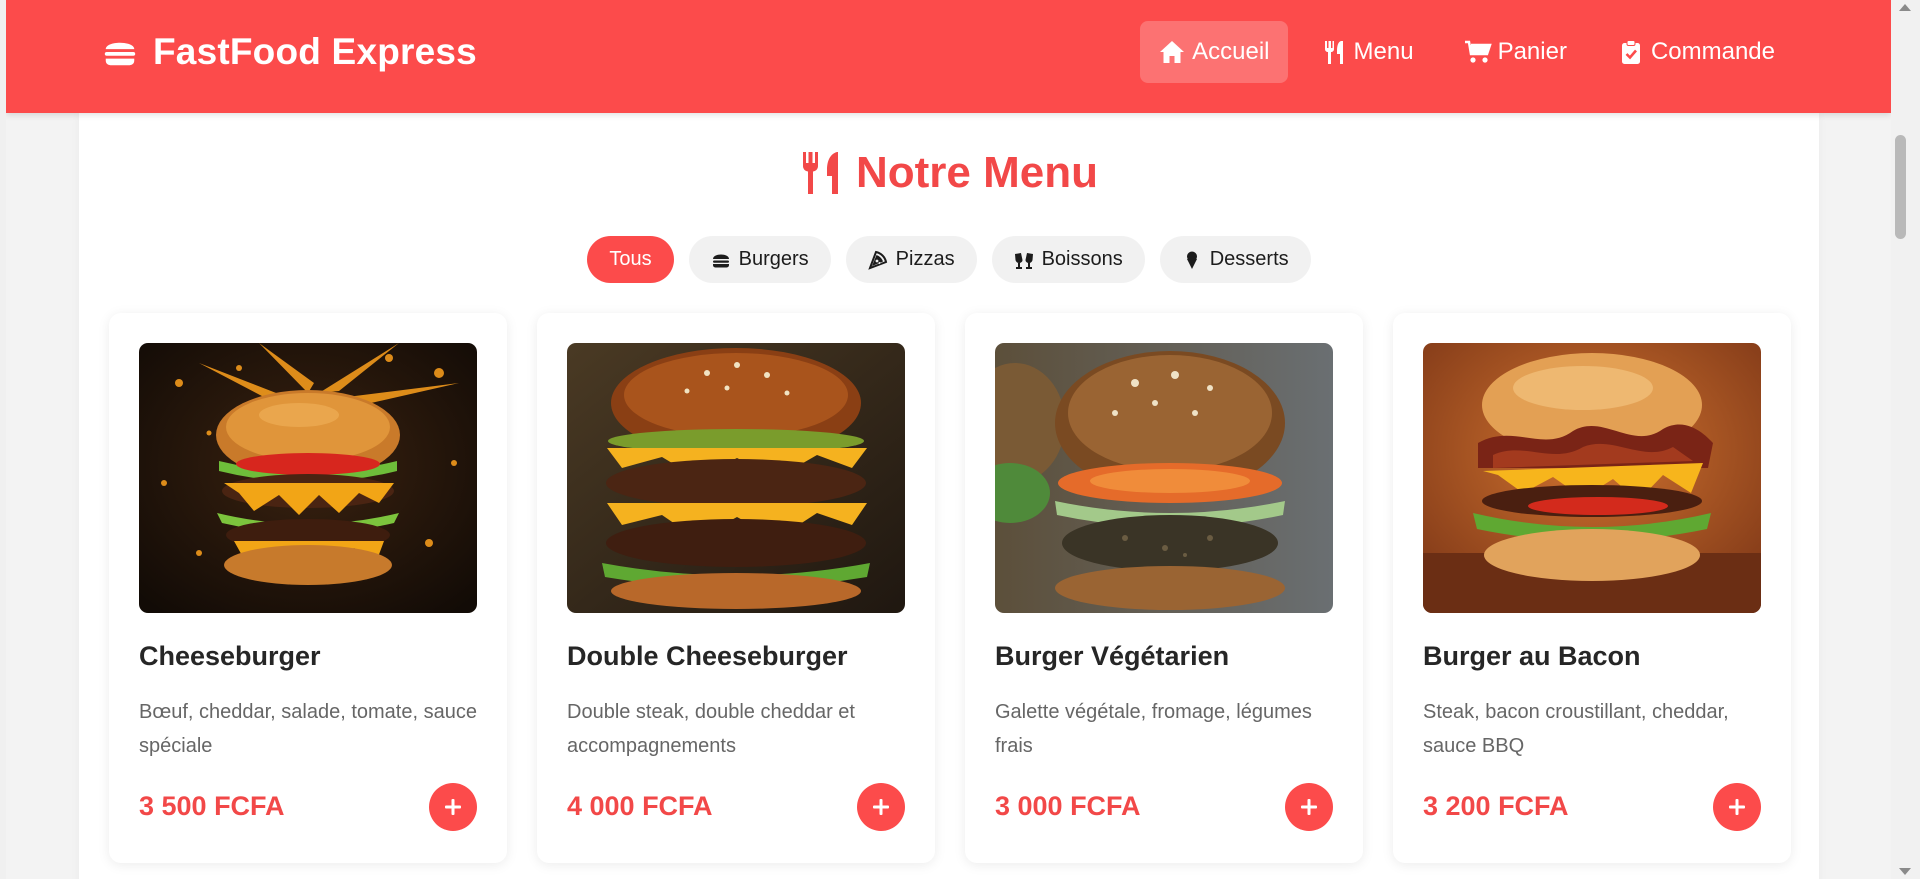 The image size is (1920, 879). What do you see at coordinates (1592, 478) in the screenshot?
I see `bacon-burger-photo` at bounding box center [1592, 478].